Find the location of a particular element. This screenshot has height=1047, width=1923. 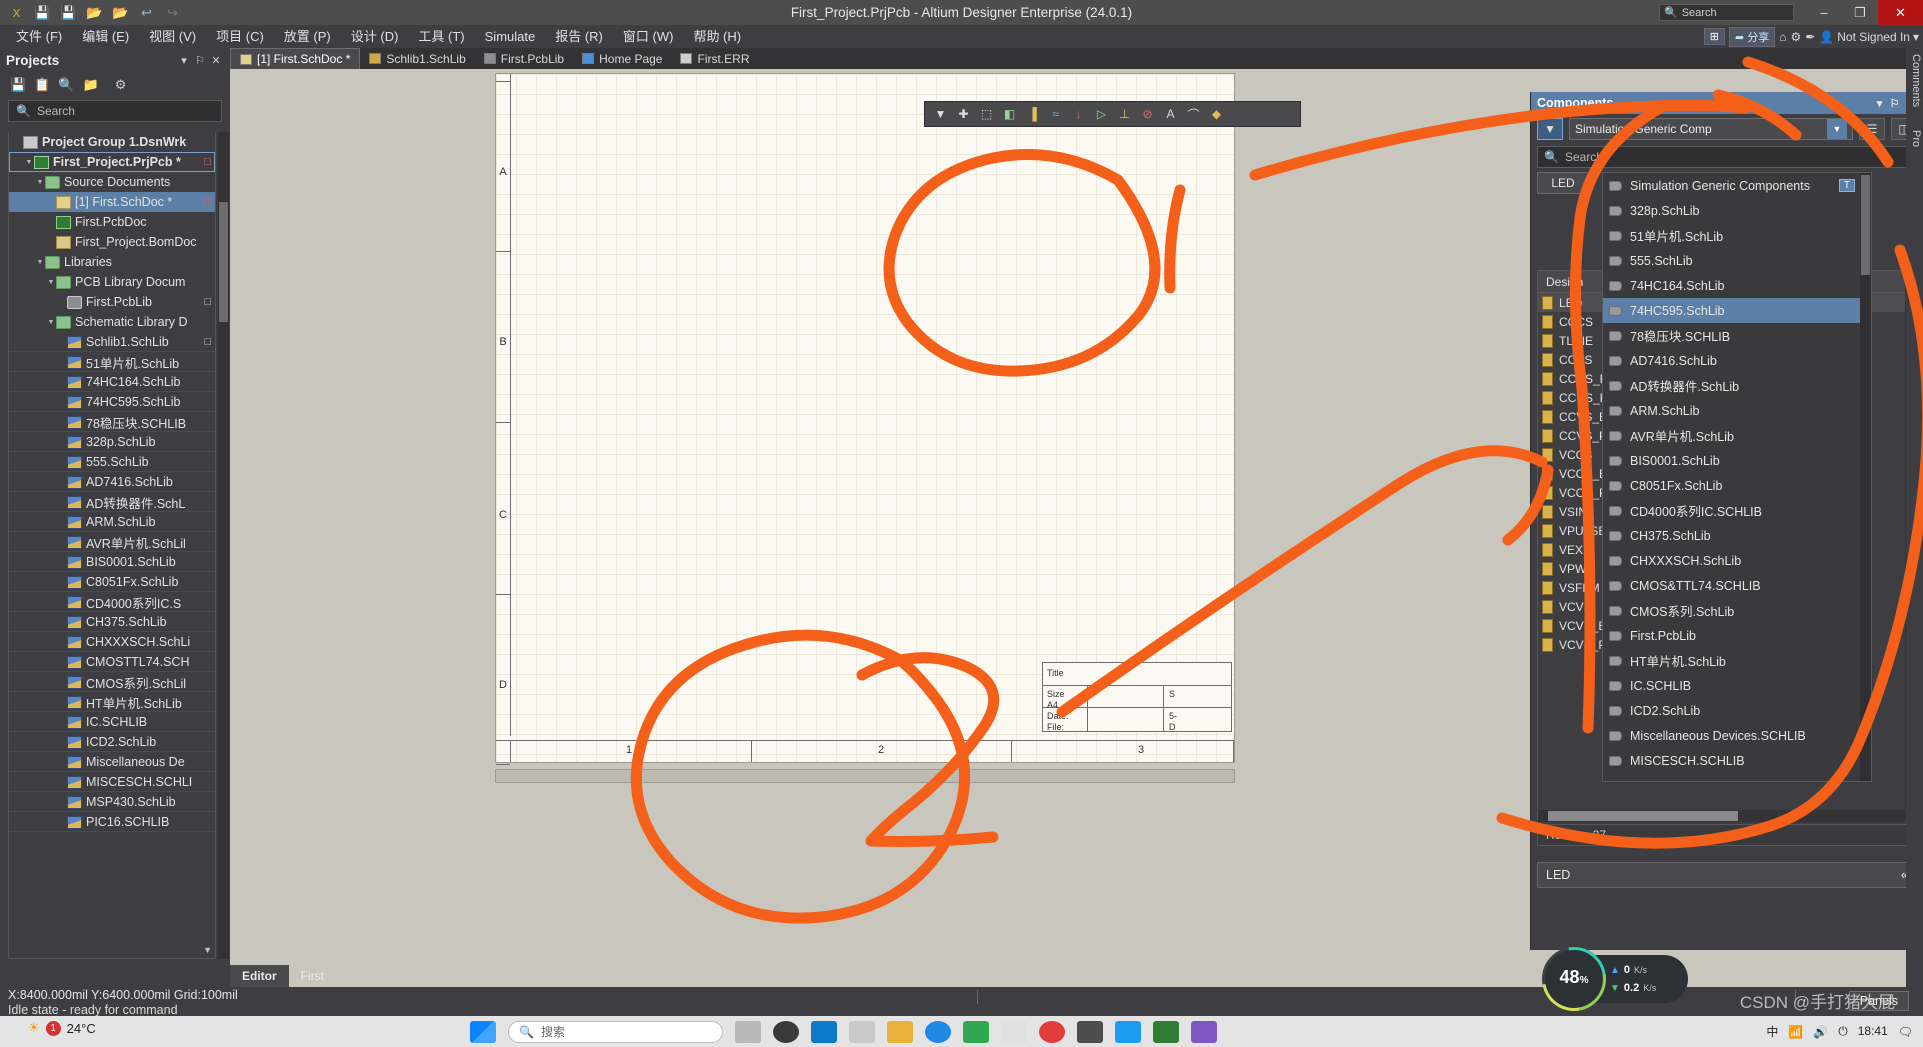

redo-icon: ↪ is located at coordinates (172, 12).